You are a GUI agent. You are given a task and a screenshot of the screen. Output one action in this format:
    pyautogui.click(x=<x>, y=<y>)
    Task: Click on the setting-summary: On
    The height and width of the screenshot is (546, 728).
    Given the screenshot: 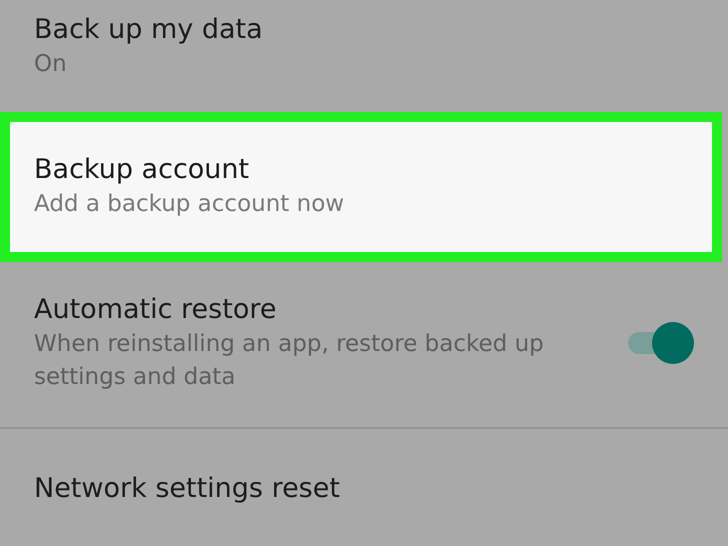 What is the action you would take?
    pyautogui.click(x=51, y=65)
    